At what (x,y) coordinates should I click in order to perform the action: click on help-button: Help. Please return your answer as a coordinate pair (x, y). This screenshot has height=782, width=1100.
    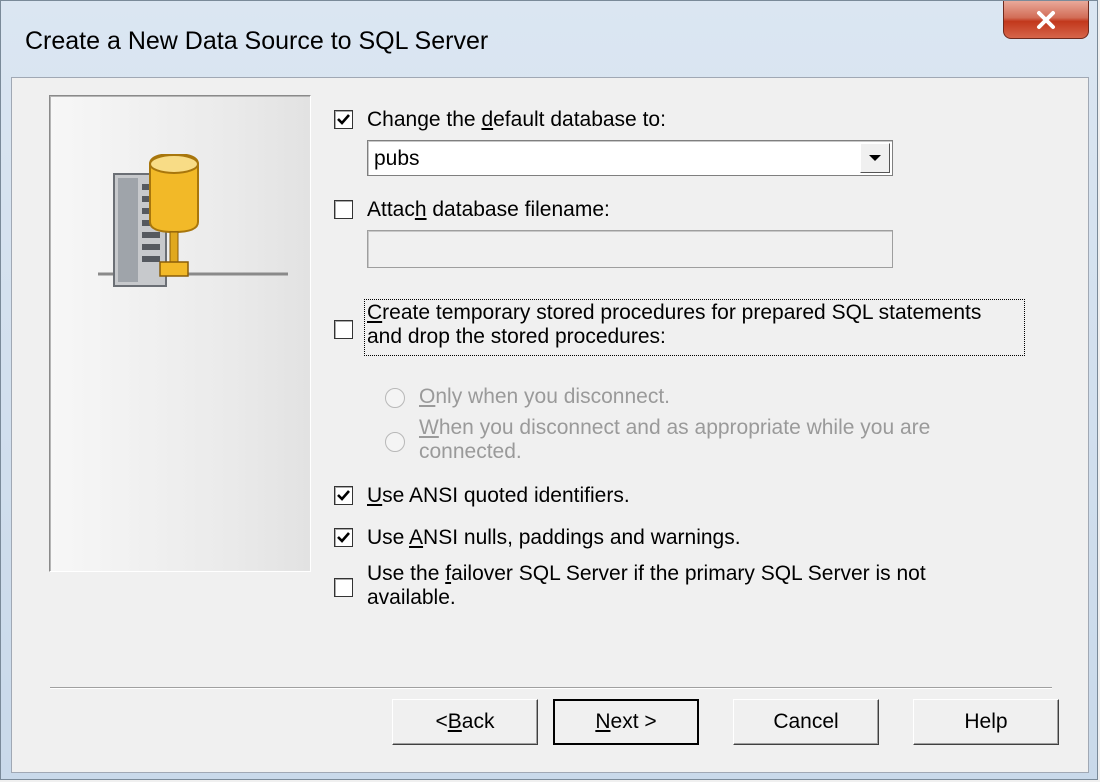
    Looking at the image, I should click on (986, 722).